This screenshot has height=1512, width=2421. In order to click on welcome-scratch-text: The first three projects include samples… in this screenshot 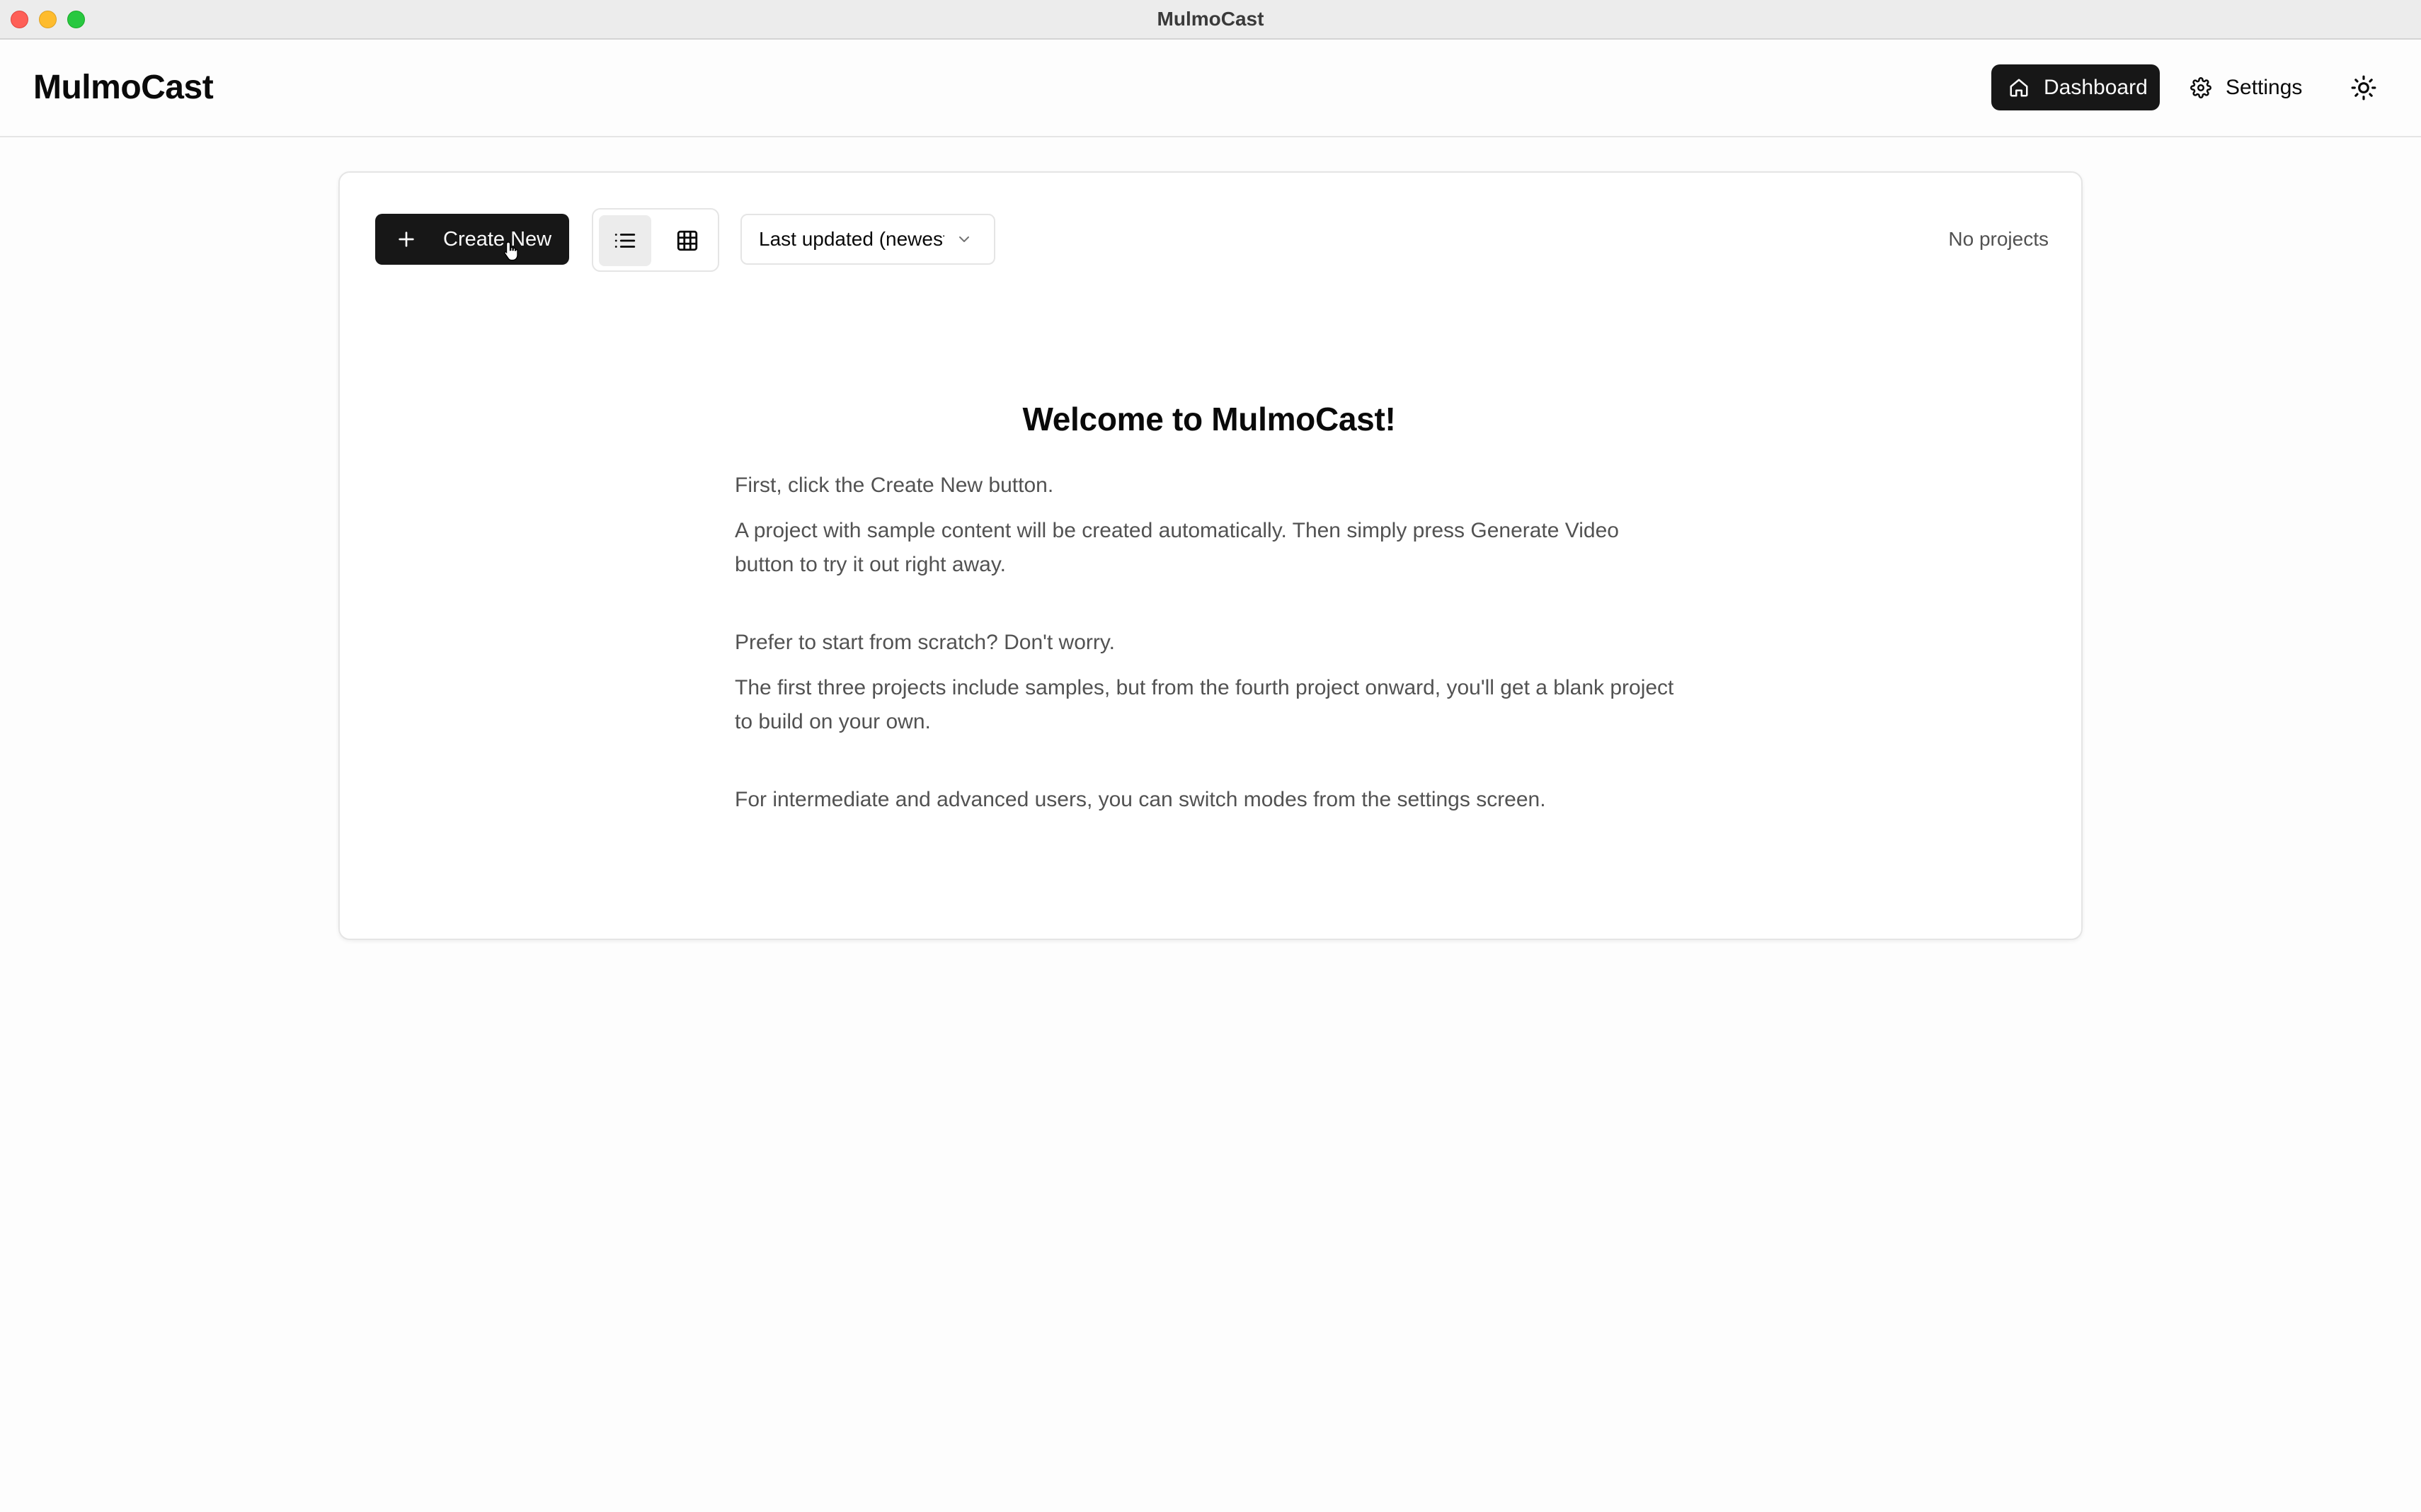, I will do `click(1205, 704)`.